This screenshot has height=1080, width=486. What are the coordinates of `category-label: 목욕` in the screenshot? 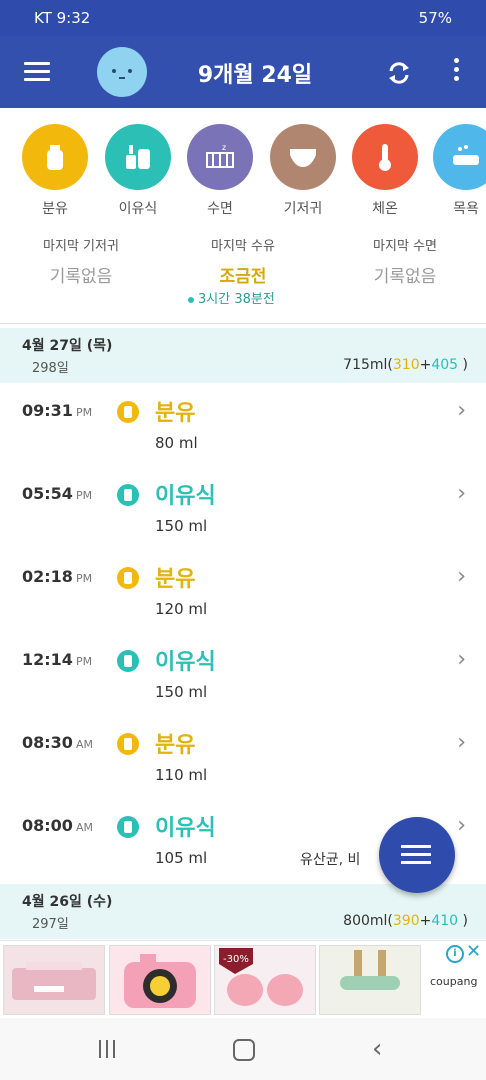 It's located at (466, 209).